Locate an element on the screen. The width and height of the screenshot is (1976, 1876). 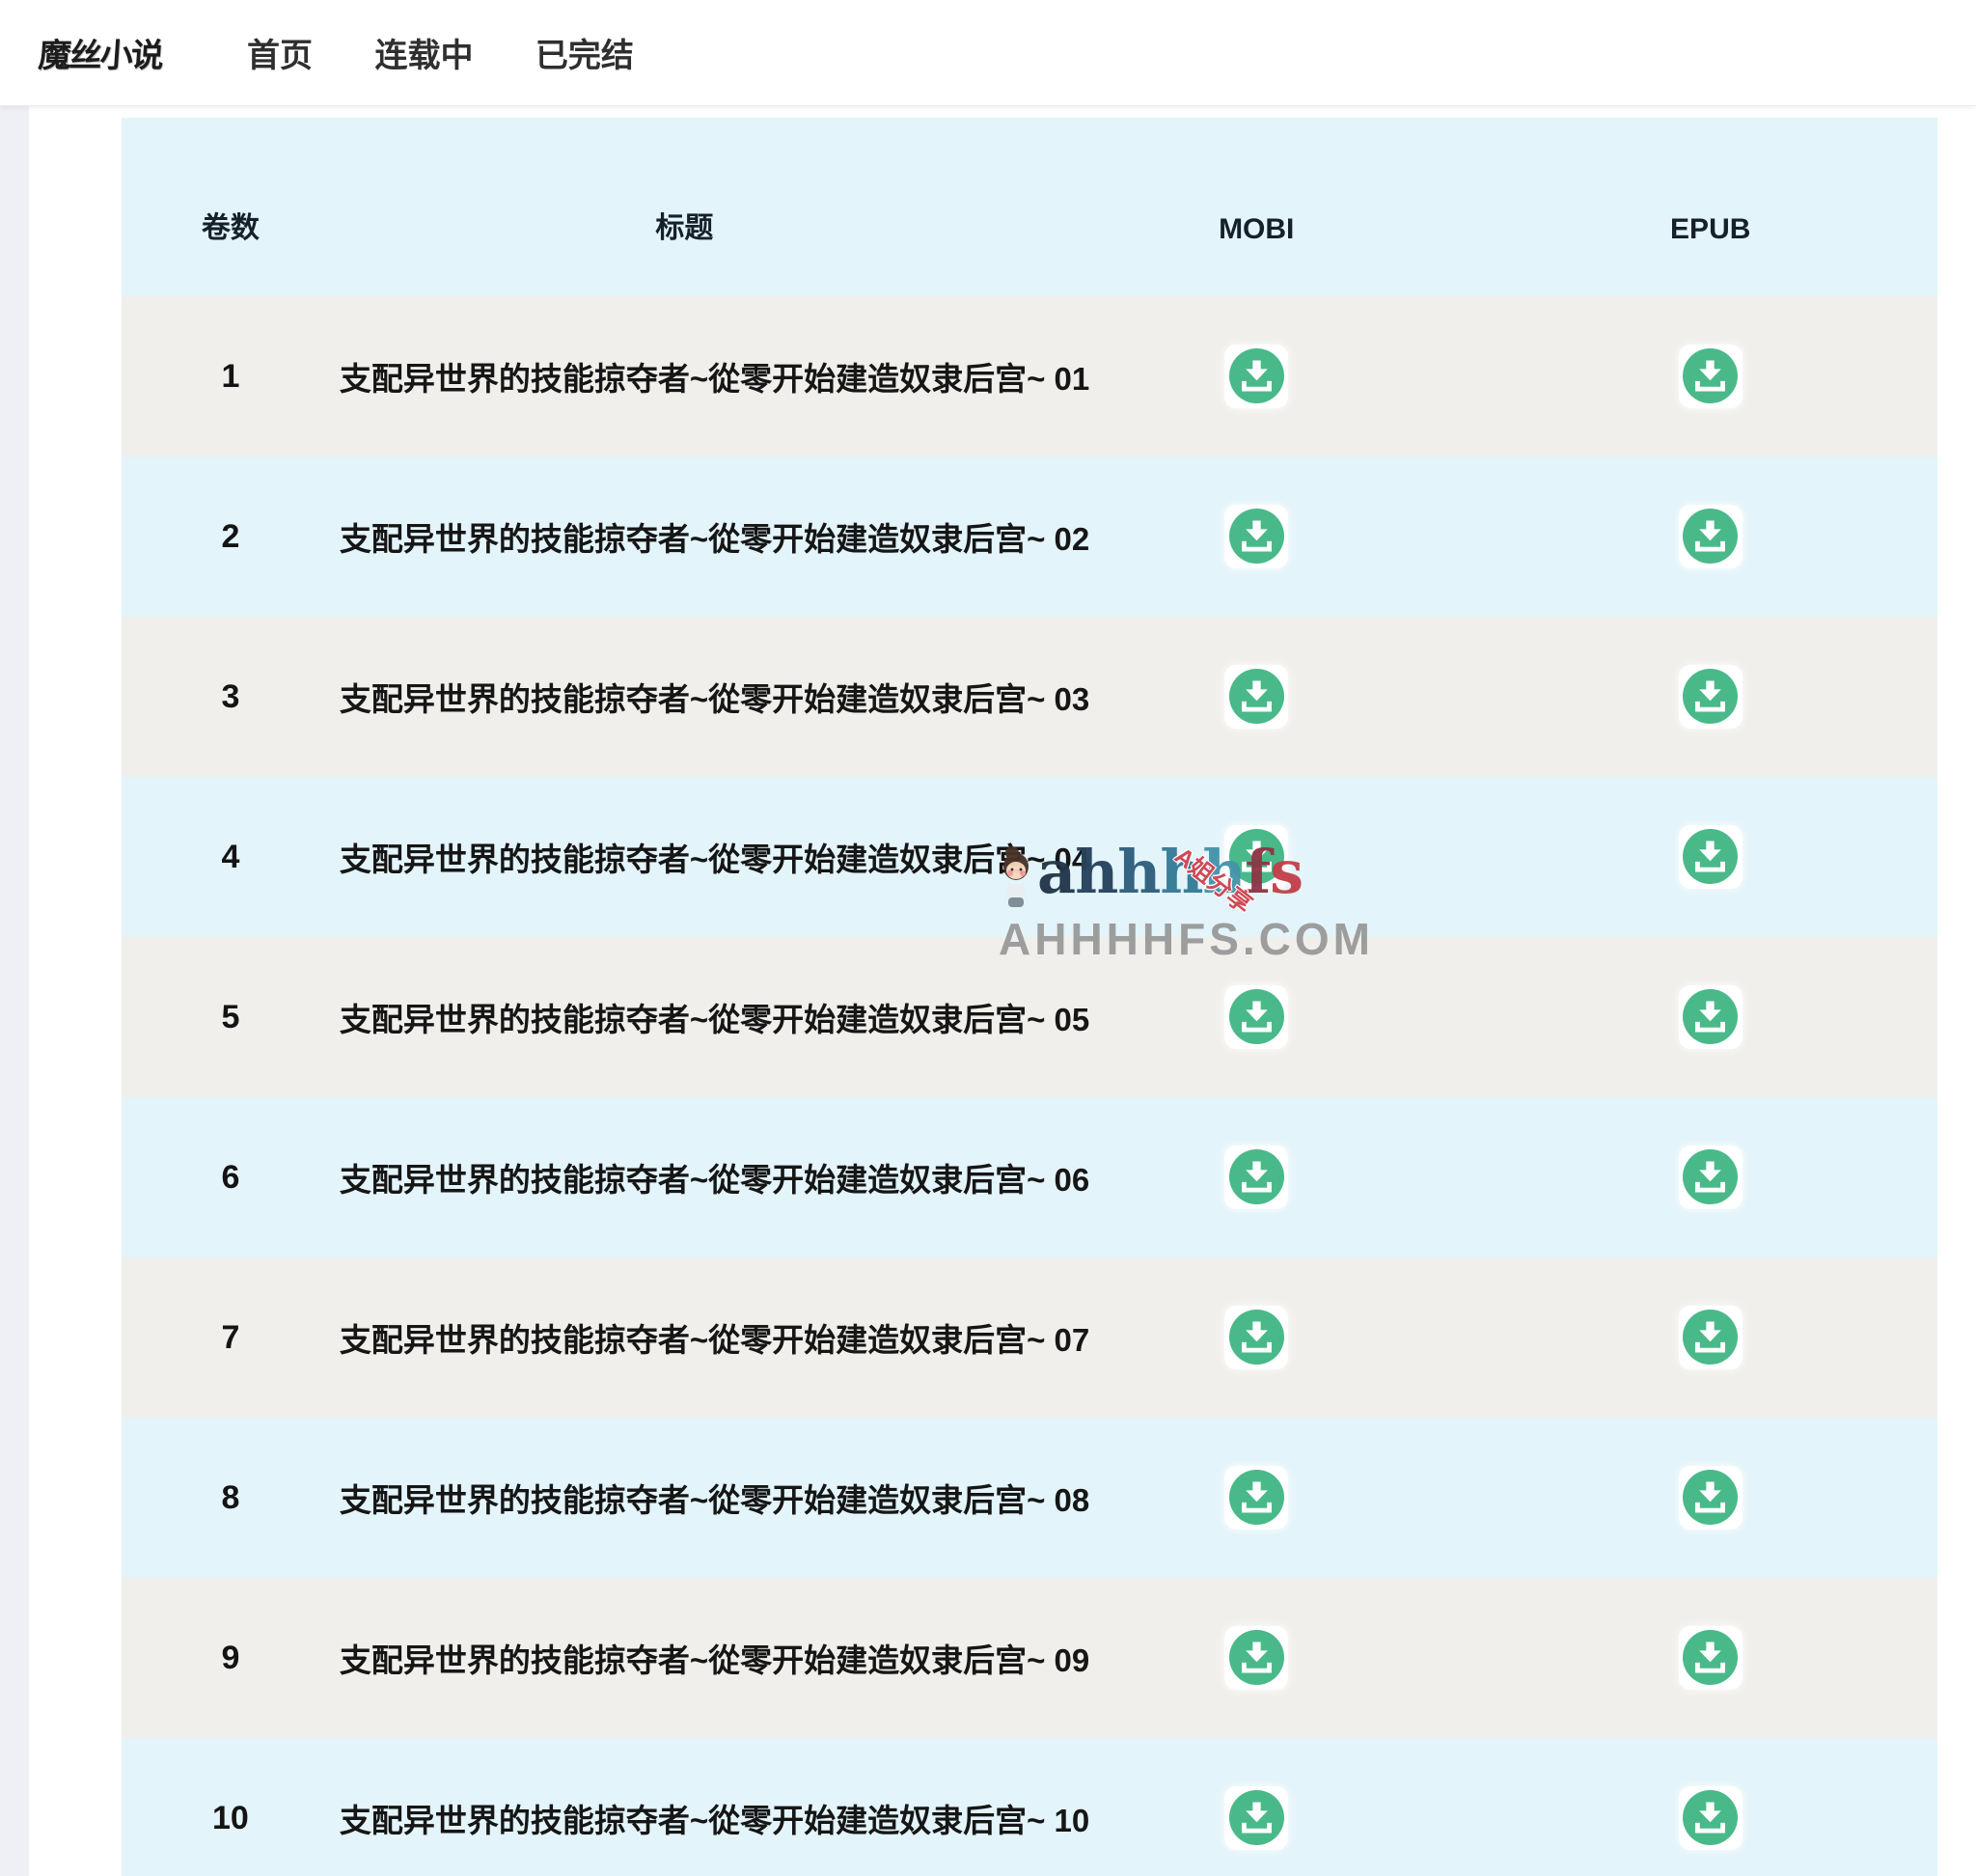
volume-title: 支配异世界的技能掠夺者~從零开始建造奴隶后宫~ 06 is located at coordinates (714, 1180).